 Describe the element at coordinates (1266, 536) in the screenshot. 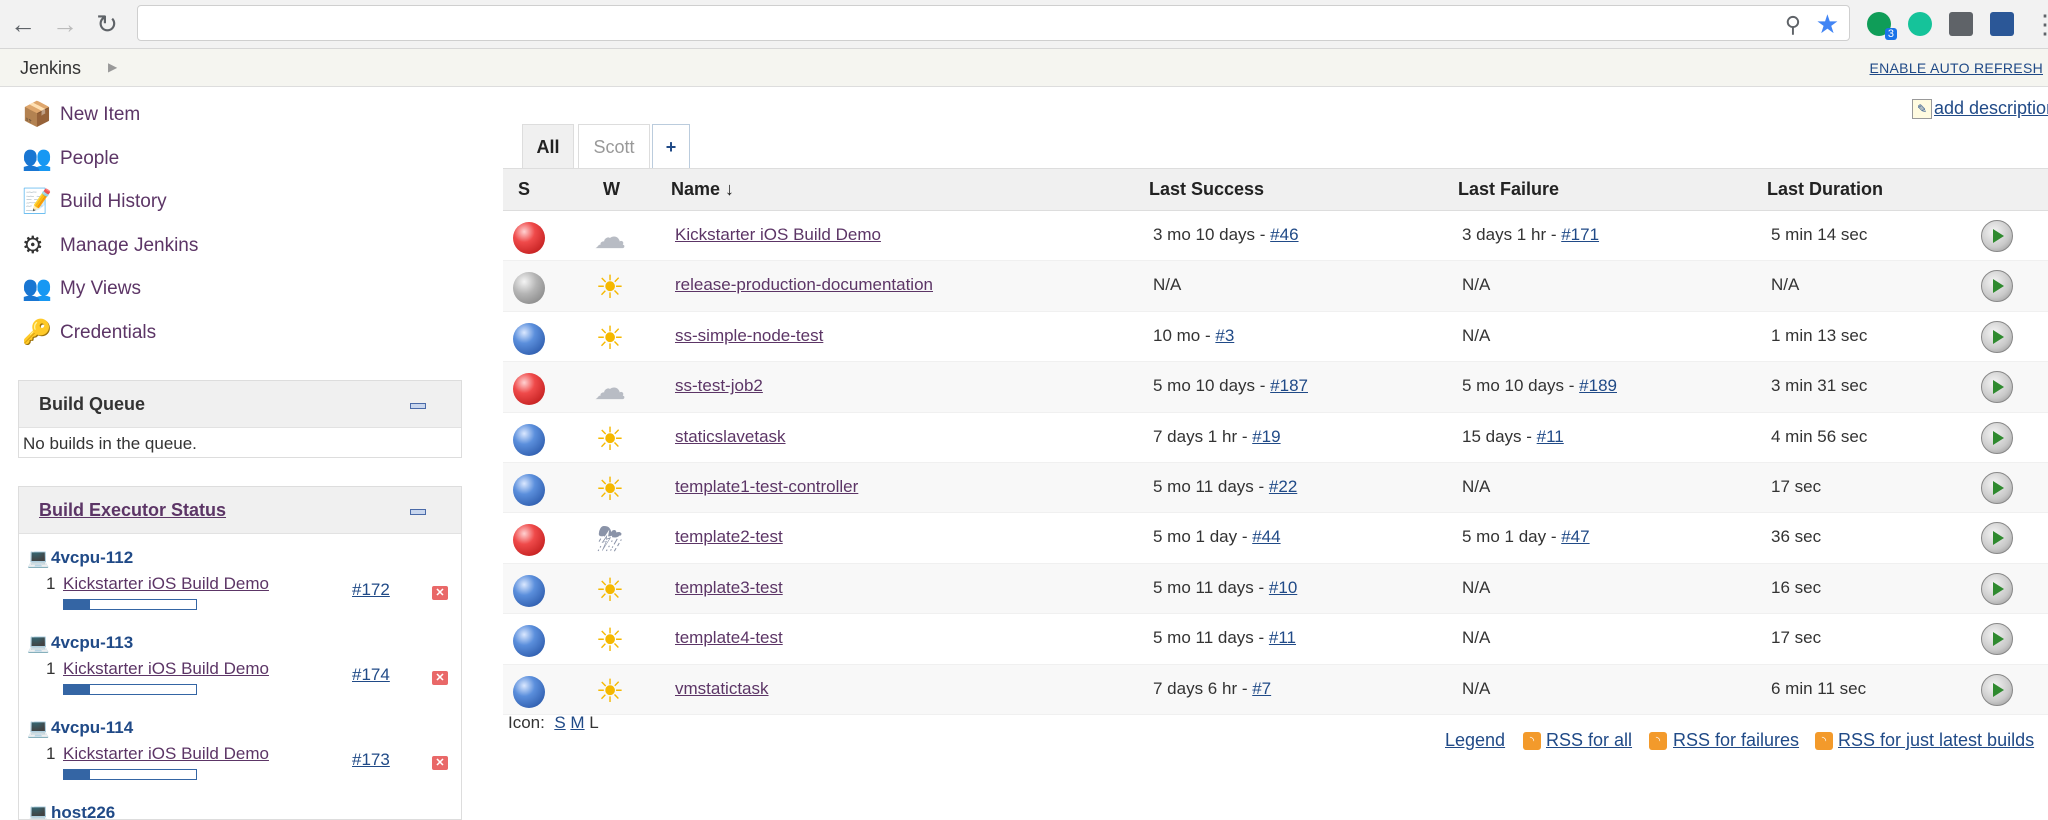

I see `last-success-build-link: #44` at that location.